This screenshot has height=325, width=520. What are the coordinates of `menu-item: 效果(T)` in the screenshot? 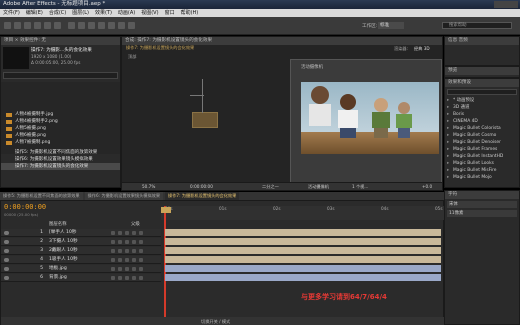 It's located at (103, 13).